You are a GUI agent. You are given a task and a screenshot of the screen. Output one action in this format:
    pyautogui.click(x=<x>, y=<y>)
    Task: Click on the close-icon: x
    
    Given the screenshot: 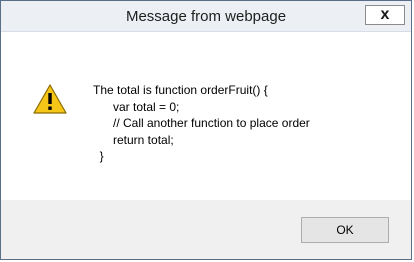 What is the action you would take?
    pyautogui.click(x=385, y=14)
    